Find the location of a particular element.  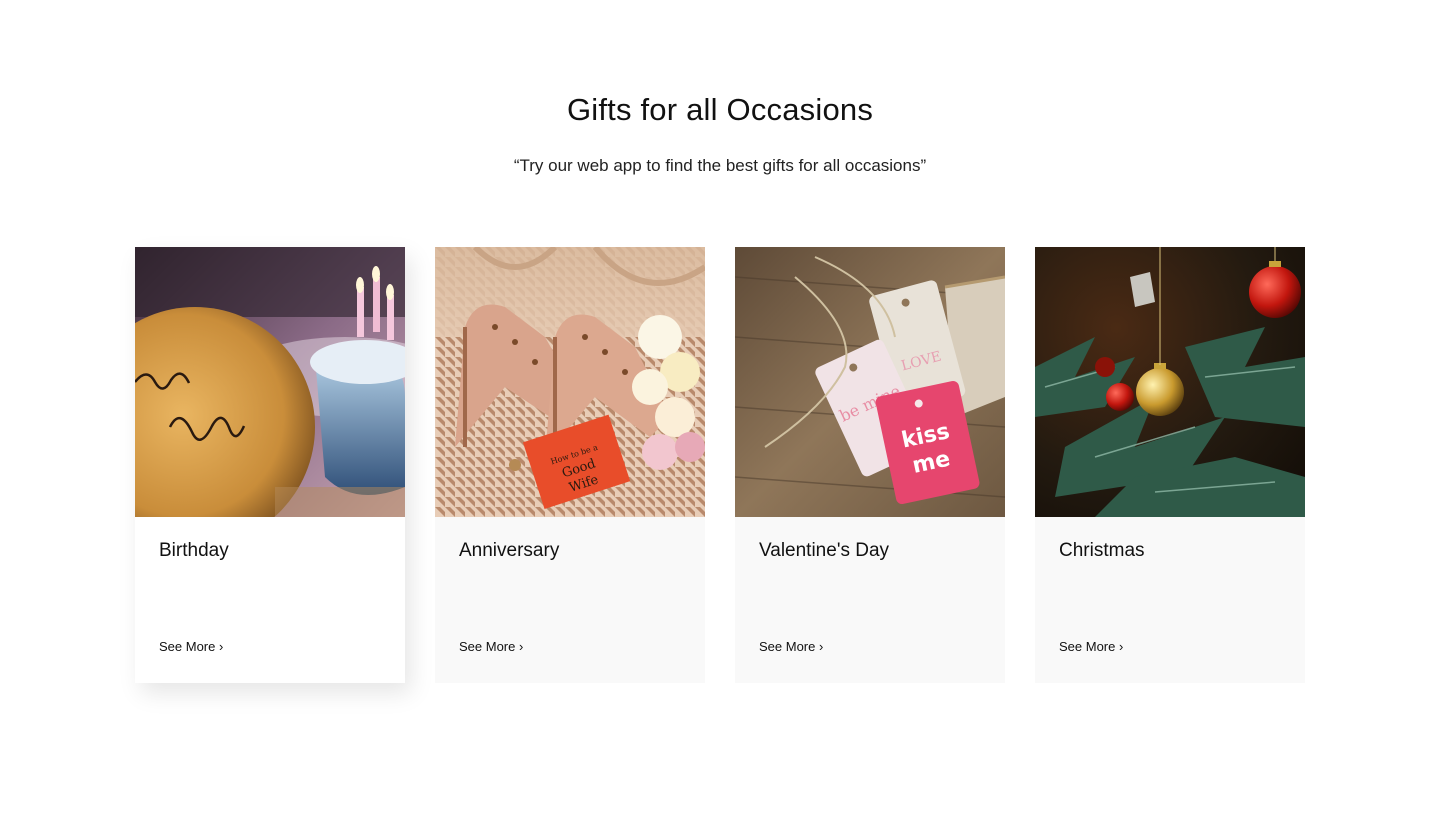

card-title-valentines-day: Valentine's Day is located at coordinates (824, 550).